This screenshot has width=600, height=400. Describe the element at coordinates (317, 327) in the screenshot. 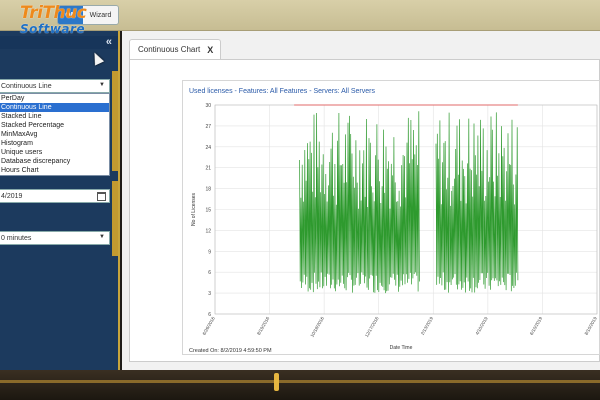

I see `x-tick-label: 10/18/2016` at that location.